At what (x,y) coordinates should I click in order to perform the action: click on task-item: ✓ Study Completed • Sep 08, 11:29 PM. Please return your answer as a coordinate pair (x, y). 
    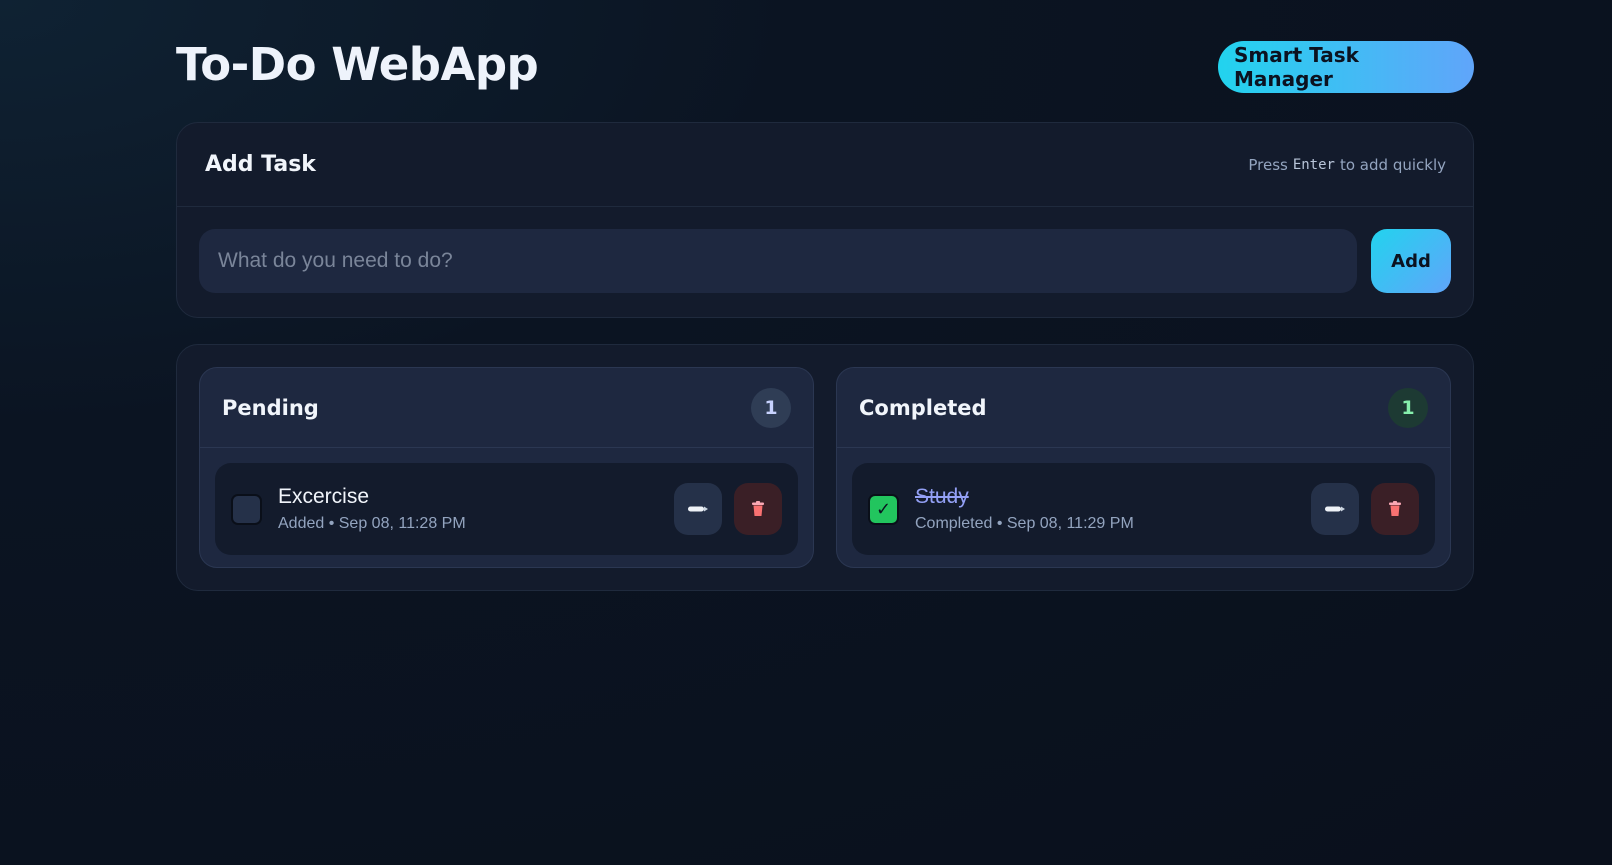
    Looking at the image, I should click on (1143, 509).